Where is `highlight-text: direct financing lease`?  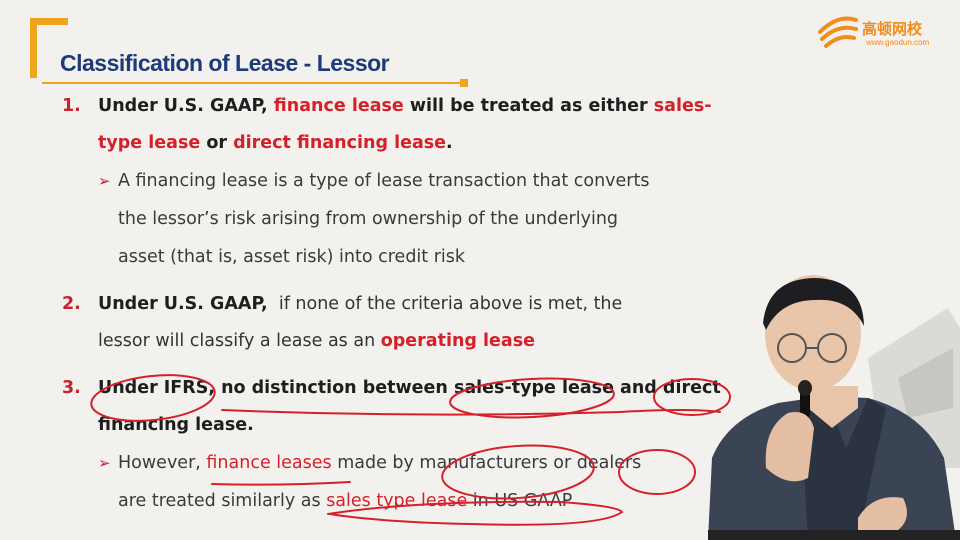 highlight-text: direct financing lease is located at coordinates (340, 143).